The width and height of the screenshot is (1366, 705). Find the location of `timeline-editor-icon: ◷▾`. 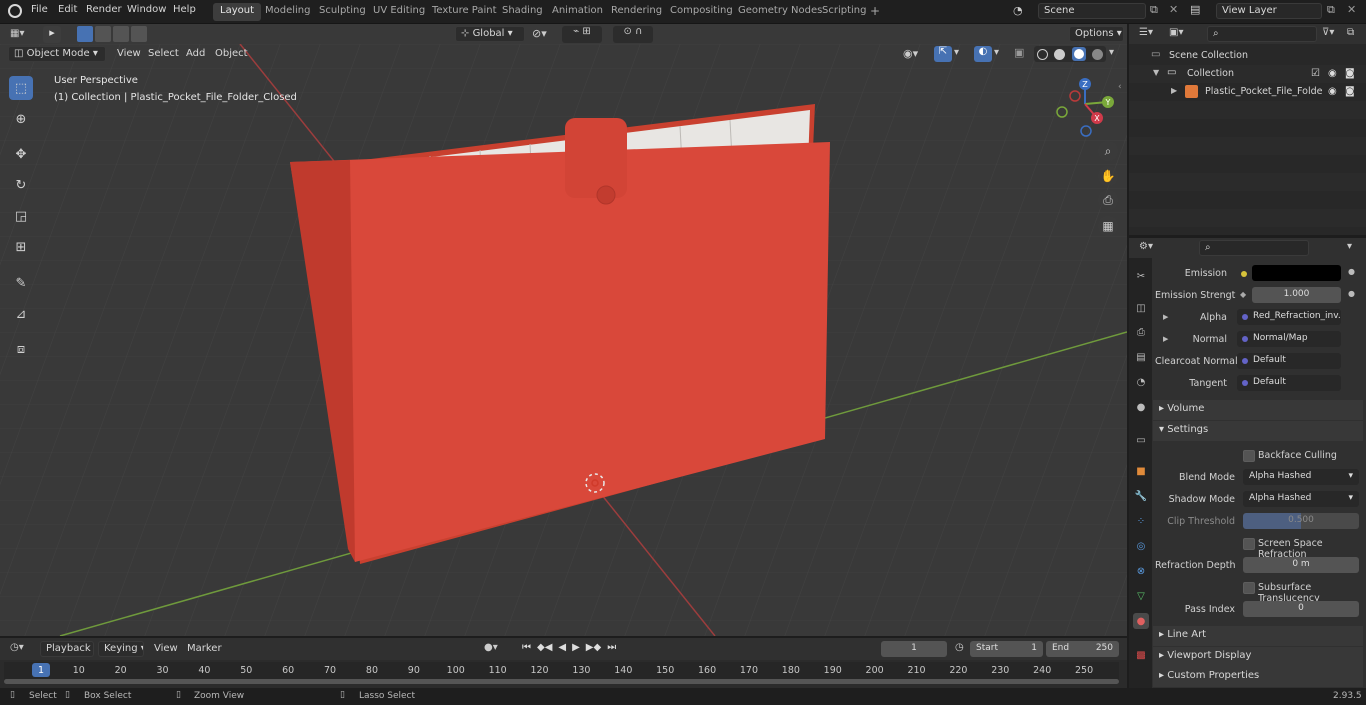

timeline-editor-icon: ◷▾ is located at coordinates (17, 647).